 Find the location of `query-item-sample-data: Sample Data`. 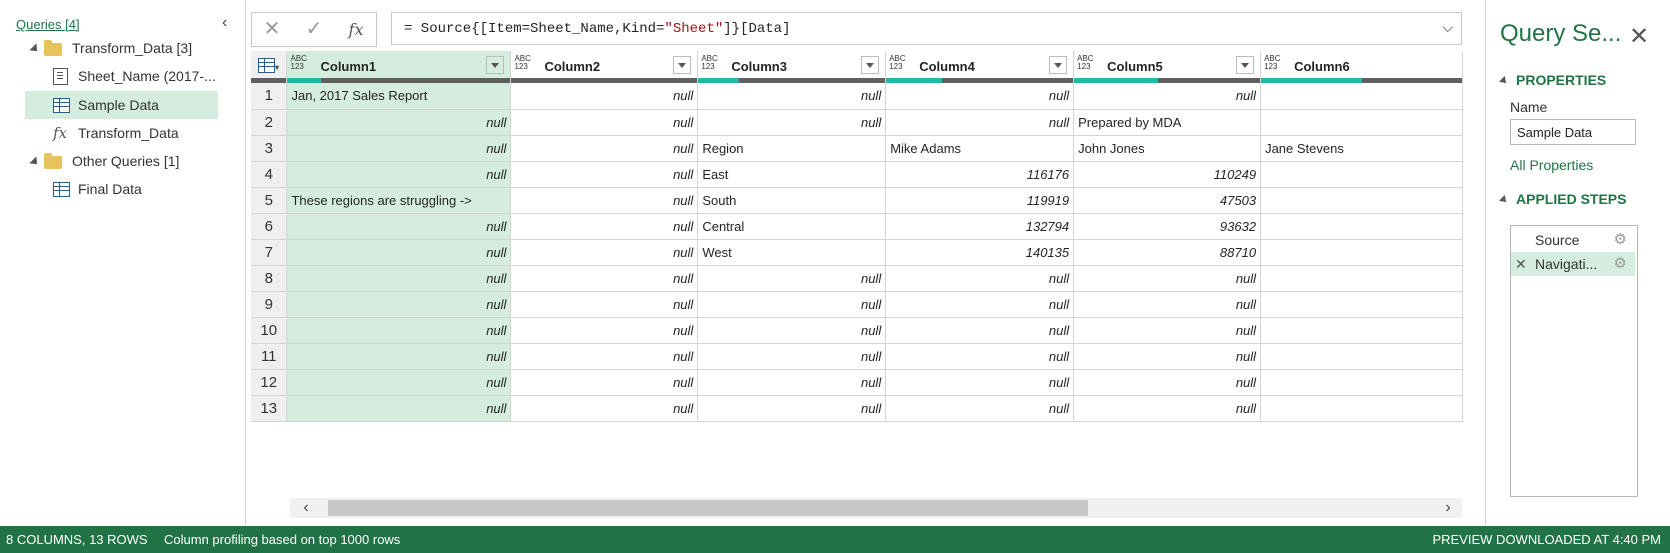

query-item-sample-data: Sample Data is located at coordinates (121, 105).